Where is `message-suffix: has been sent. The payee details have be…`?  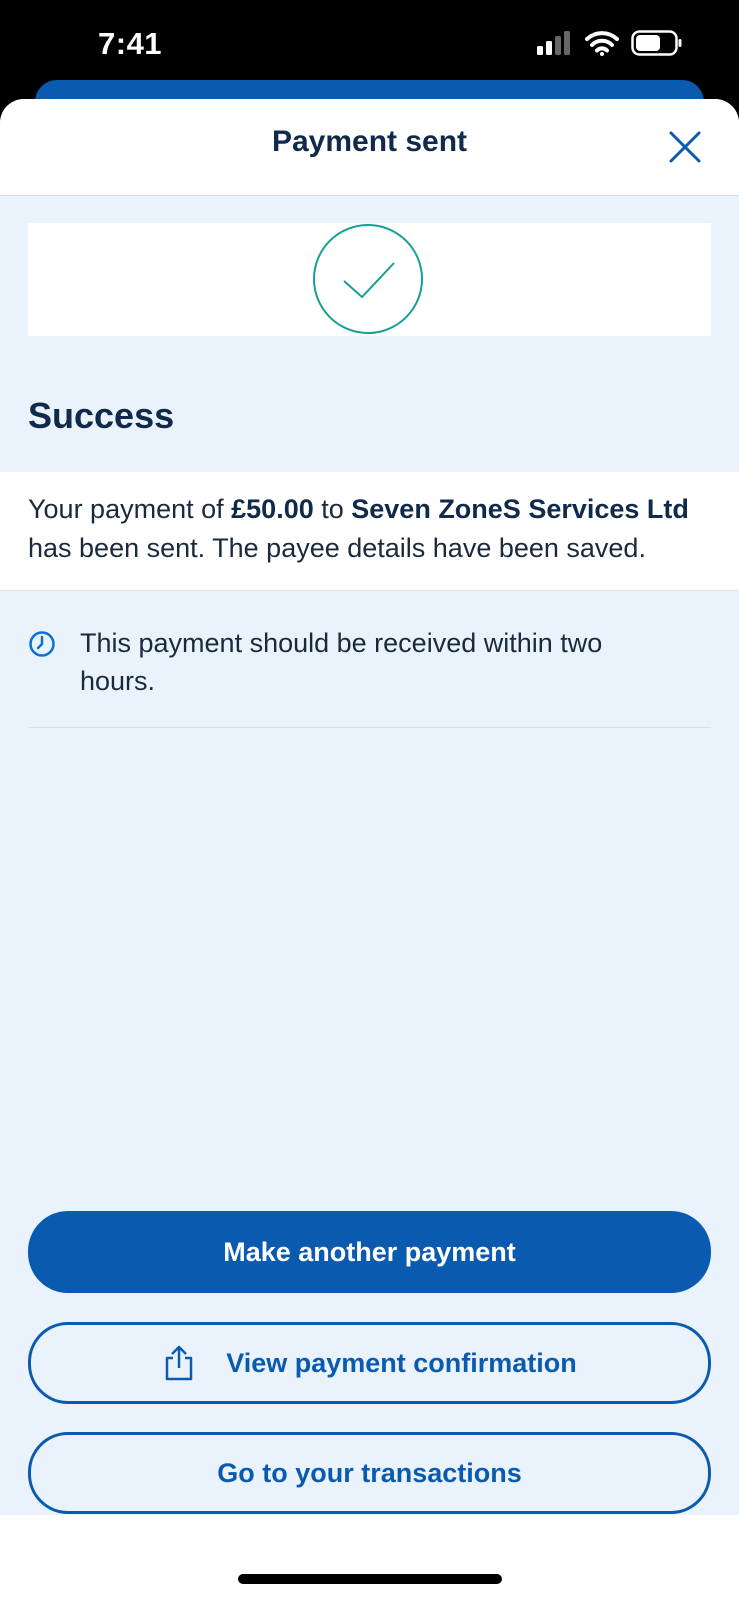
message-suffix: has been sent. The payee details have be… is located at coordinates (337, 548).